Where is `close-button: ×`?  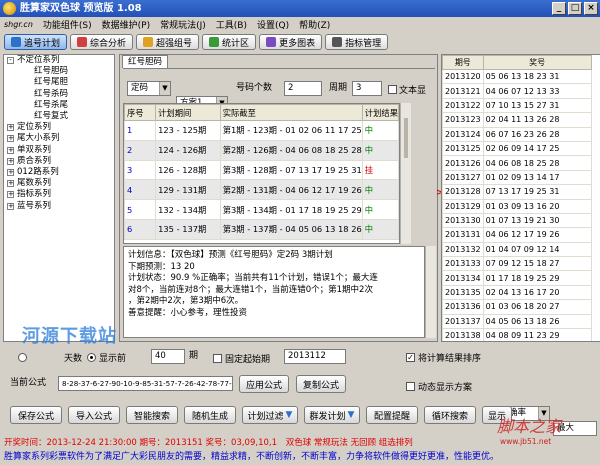
close-button: × is located at coordinates (591, 8).